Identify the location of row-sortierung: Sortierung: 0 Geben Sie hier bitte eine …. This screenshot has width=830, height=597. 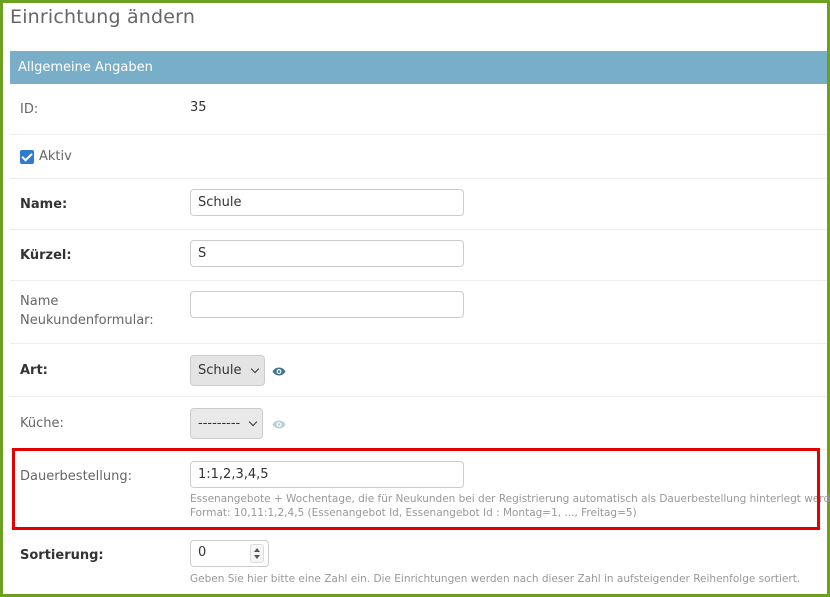
(418, 562).